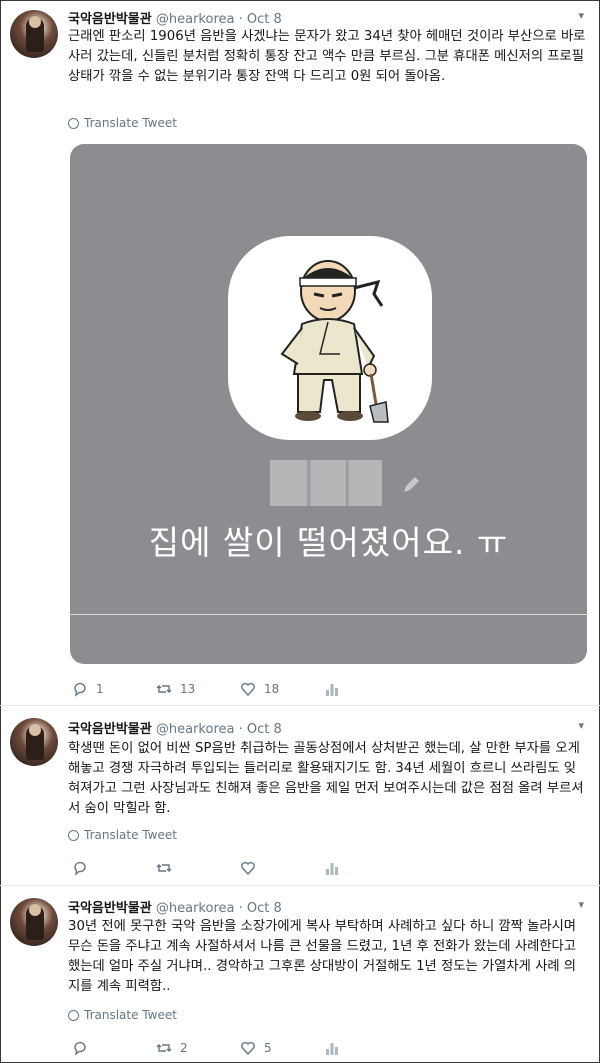 Image resolution: width=600 pixels, height=1063 pixels. I want to click on media-divider, so click(328, 614).